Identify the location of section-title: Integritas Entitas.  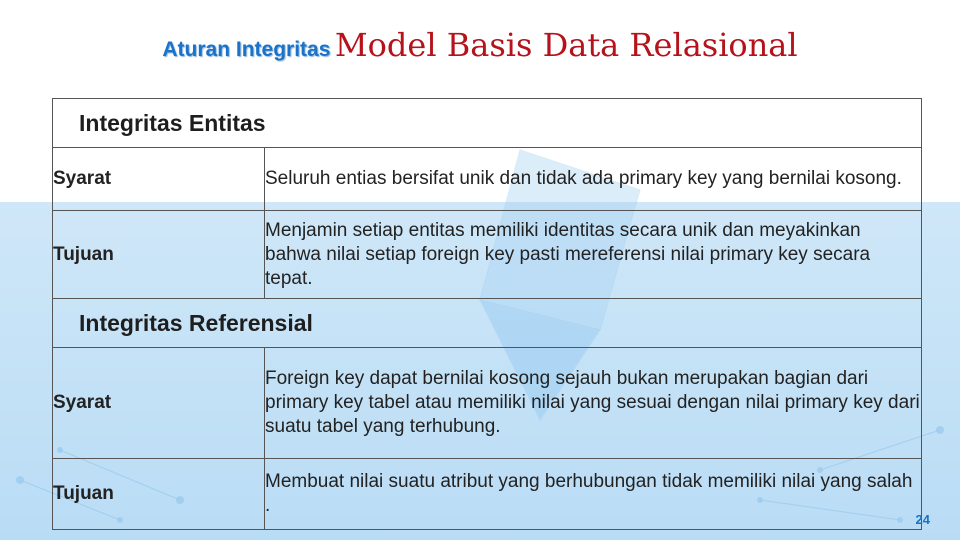
(487, 123).